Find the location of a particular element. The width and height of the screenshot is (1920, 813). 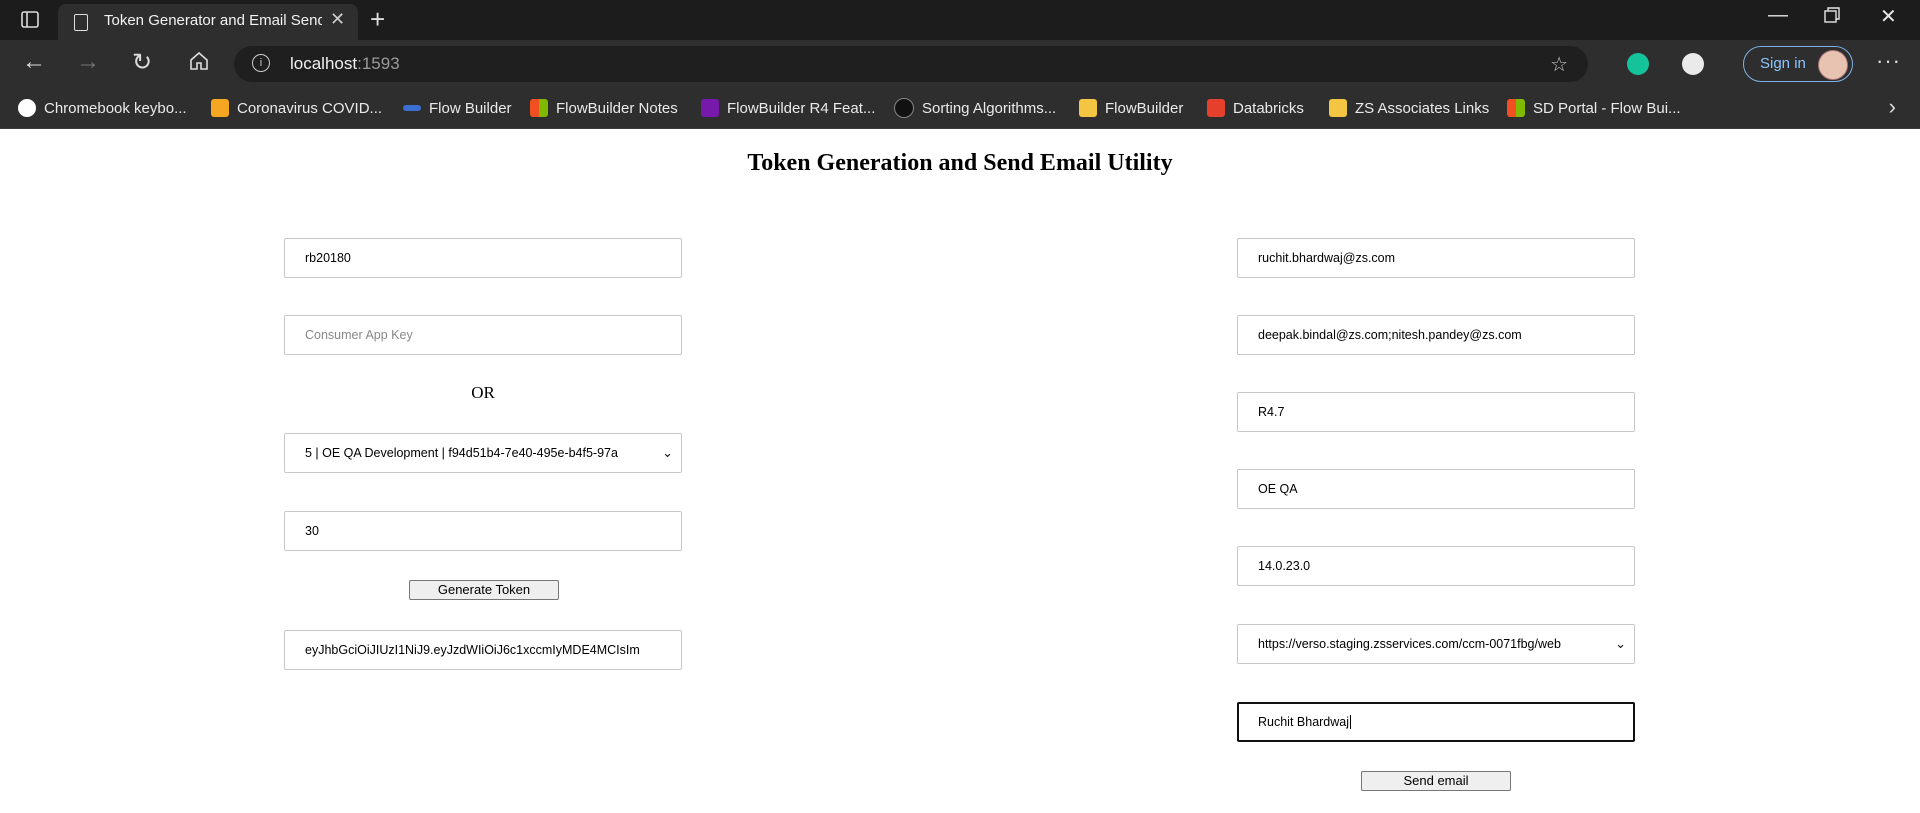

extension-icon is located at coordinates (1693, 64).